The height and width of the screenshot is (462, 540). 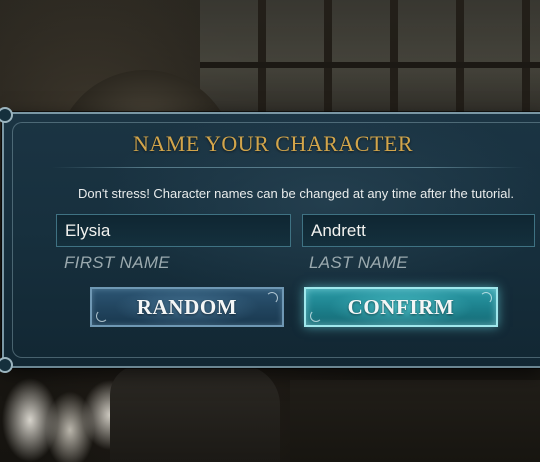 I want to click on random-button-label: RANDOM, so click(x=187, y=306).